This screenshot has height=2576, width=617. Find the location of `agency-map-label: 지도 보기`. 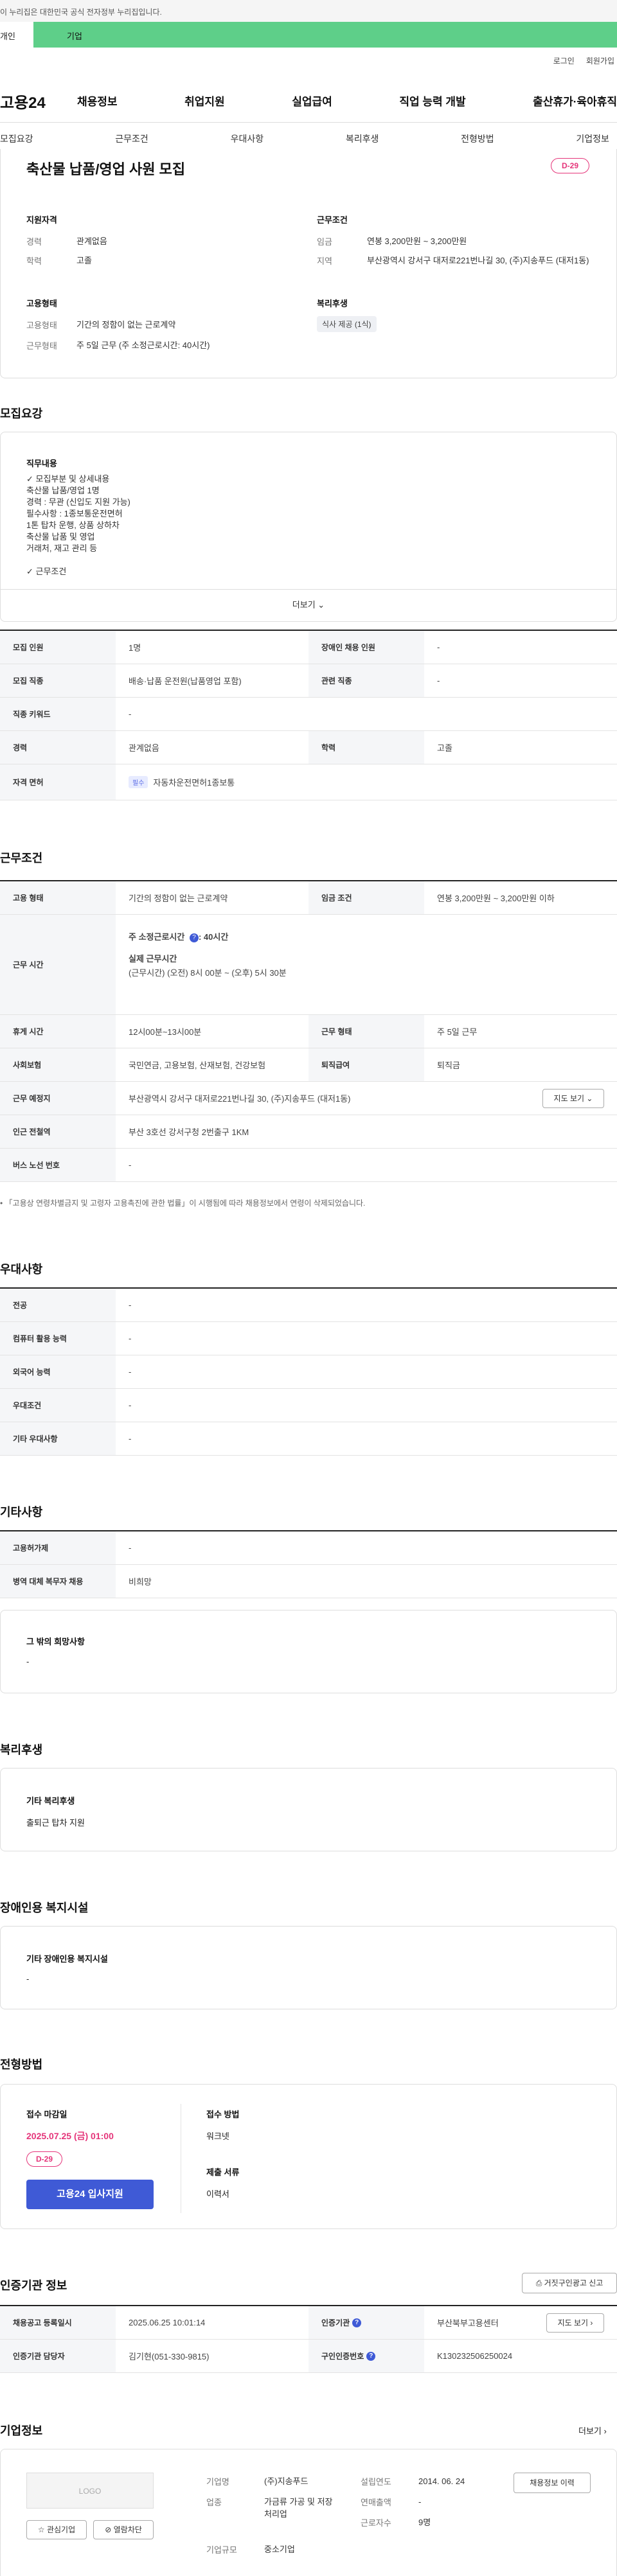

agency-map-label: 지도 보기 is located at coordinates (573, 2322).